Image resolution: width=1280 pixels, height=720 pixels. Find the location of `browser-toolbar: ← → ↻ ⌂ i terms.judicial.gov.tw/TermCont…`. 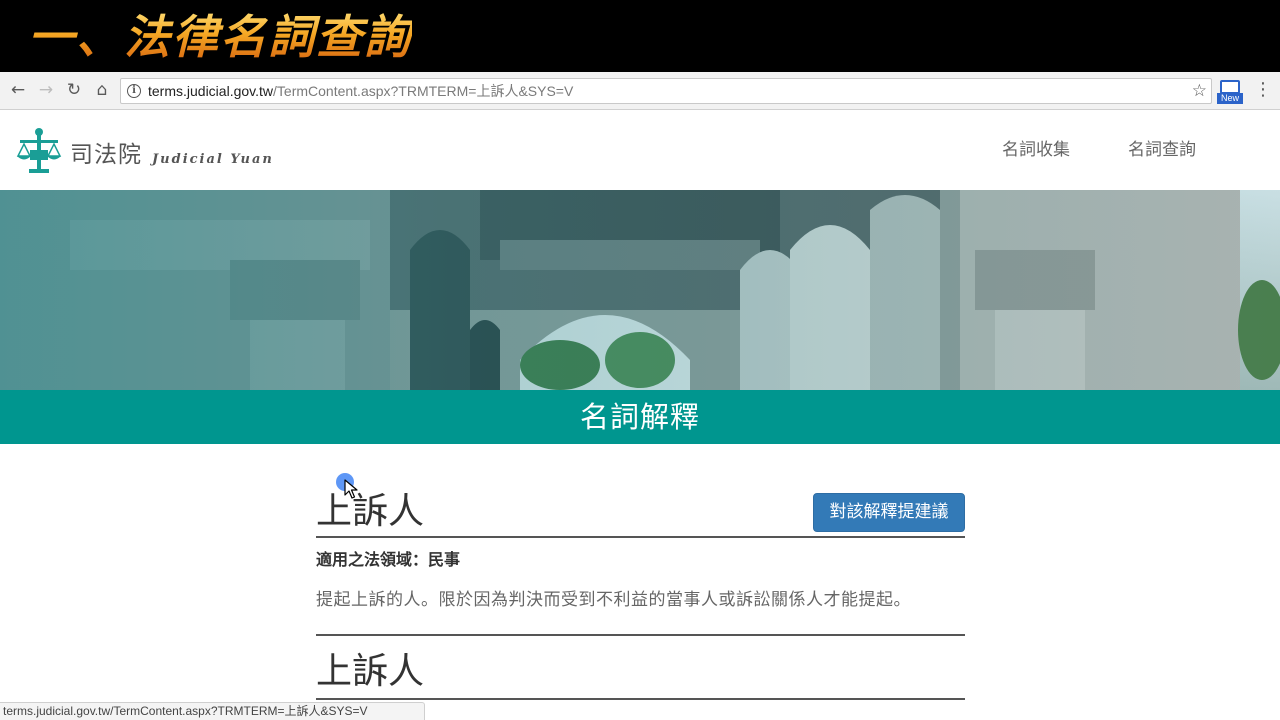

browser-toolbar: ← → ↻ ⌂ i terms.judicial.gov.tw/TermCont… is located at coordinates (640, 91).